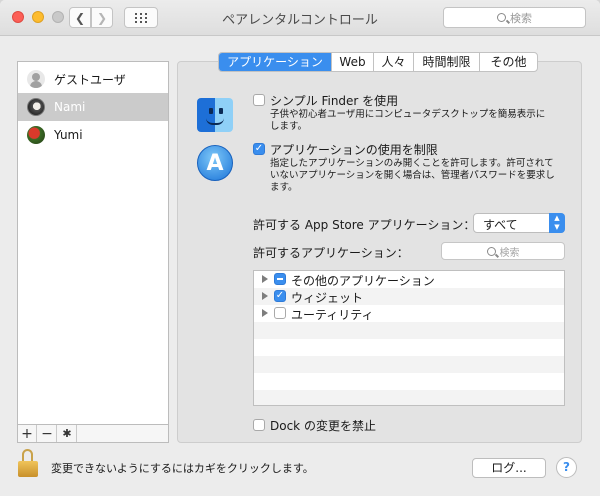 The image size is (600, 496). Describe the element at coordinates (409, 313) in the screenshot. I see `list-item-utilities: ユーティリティ` at that location.